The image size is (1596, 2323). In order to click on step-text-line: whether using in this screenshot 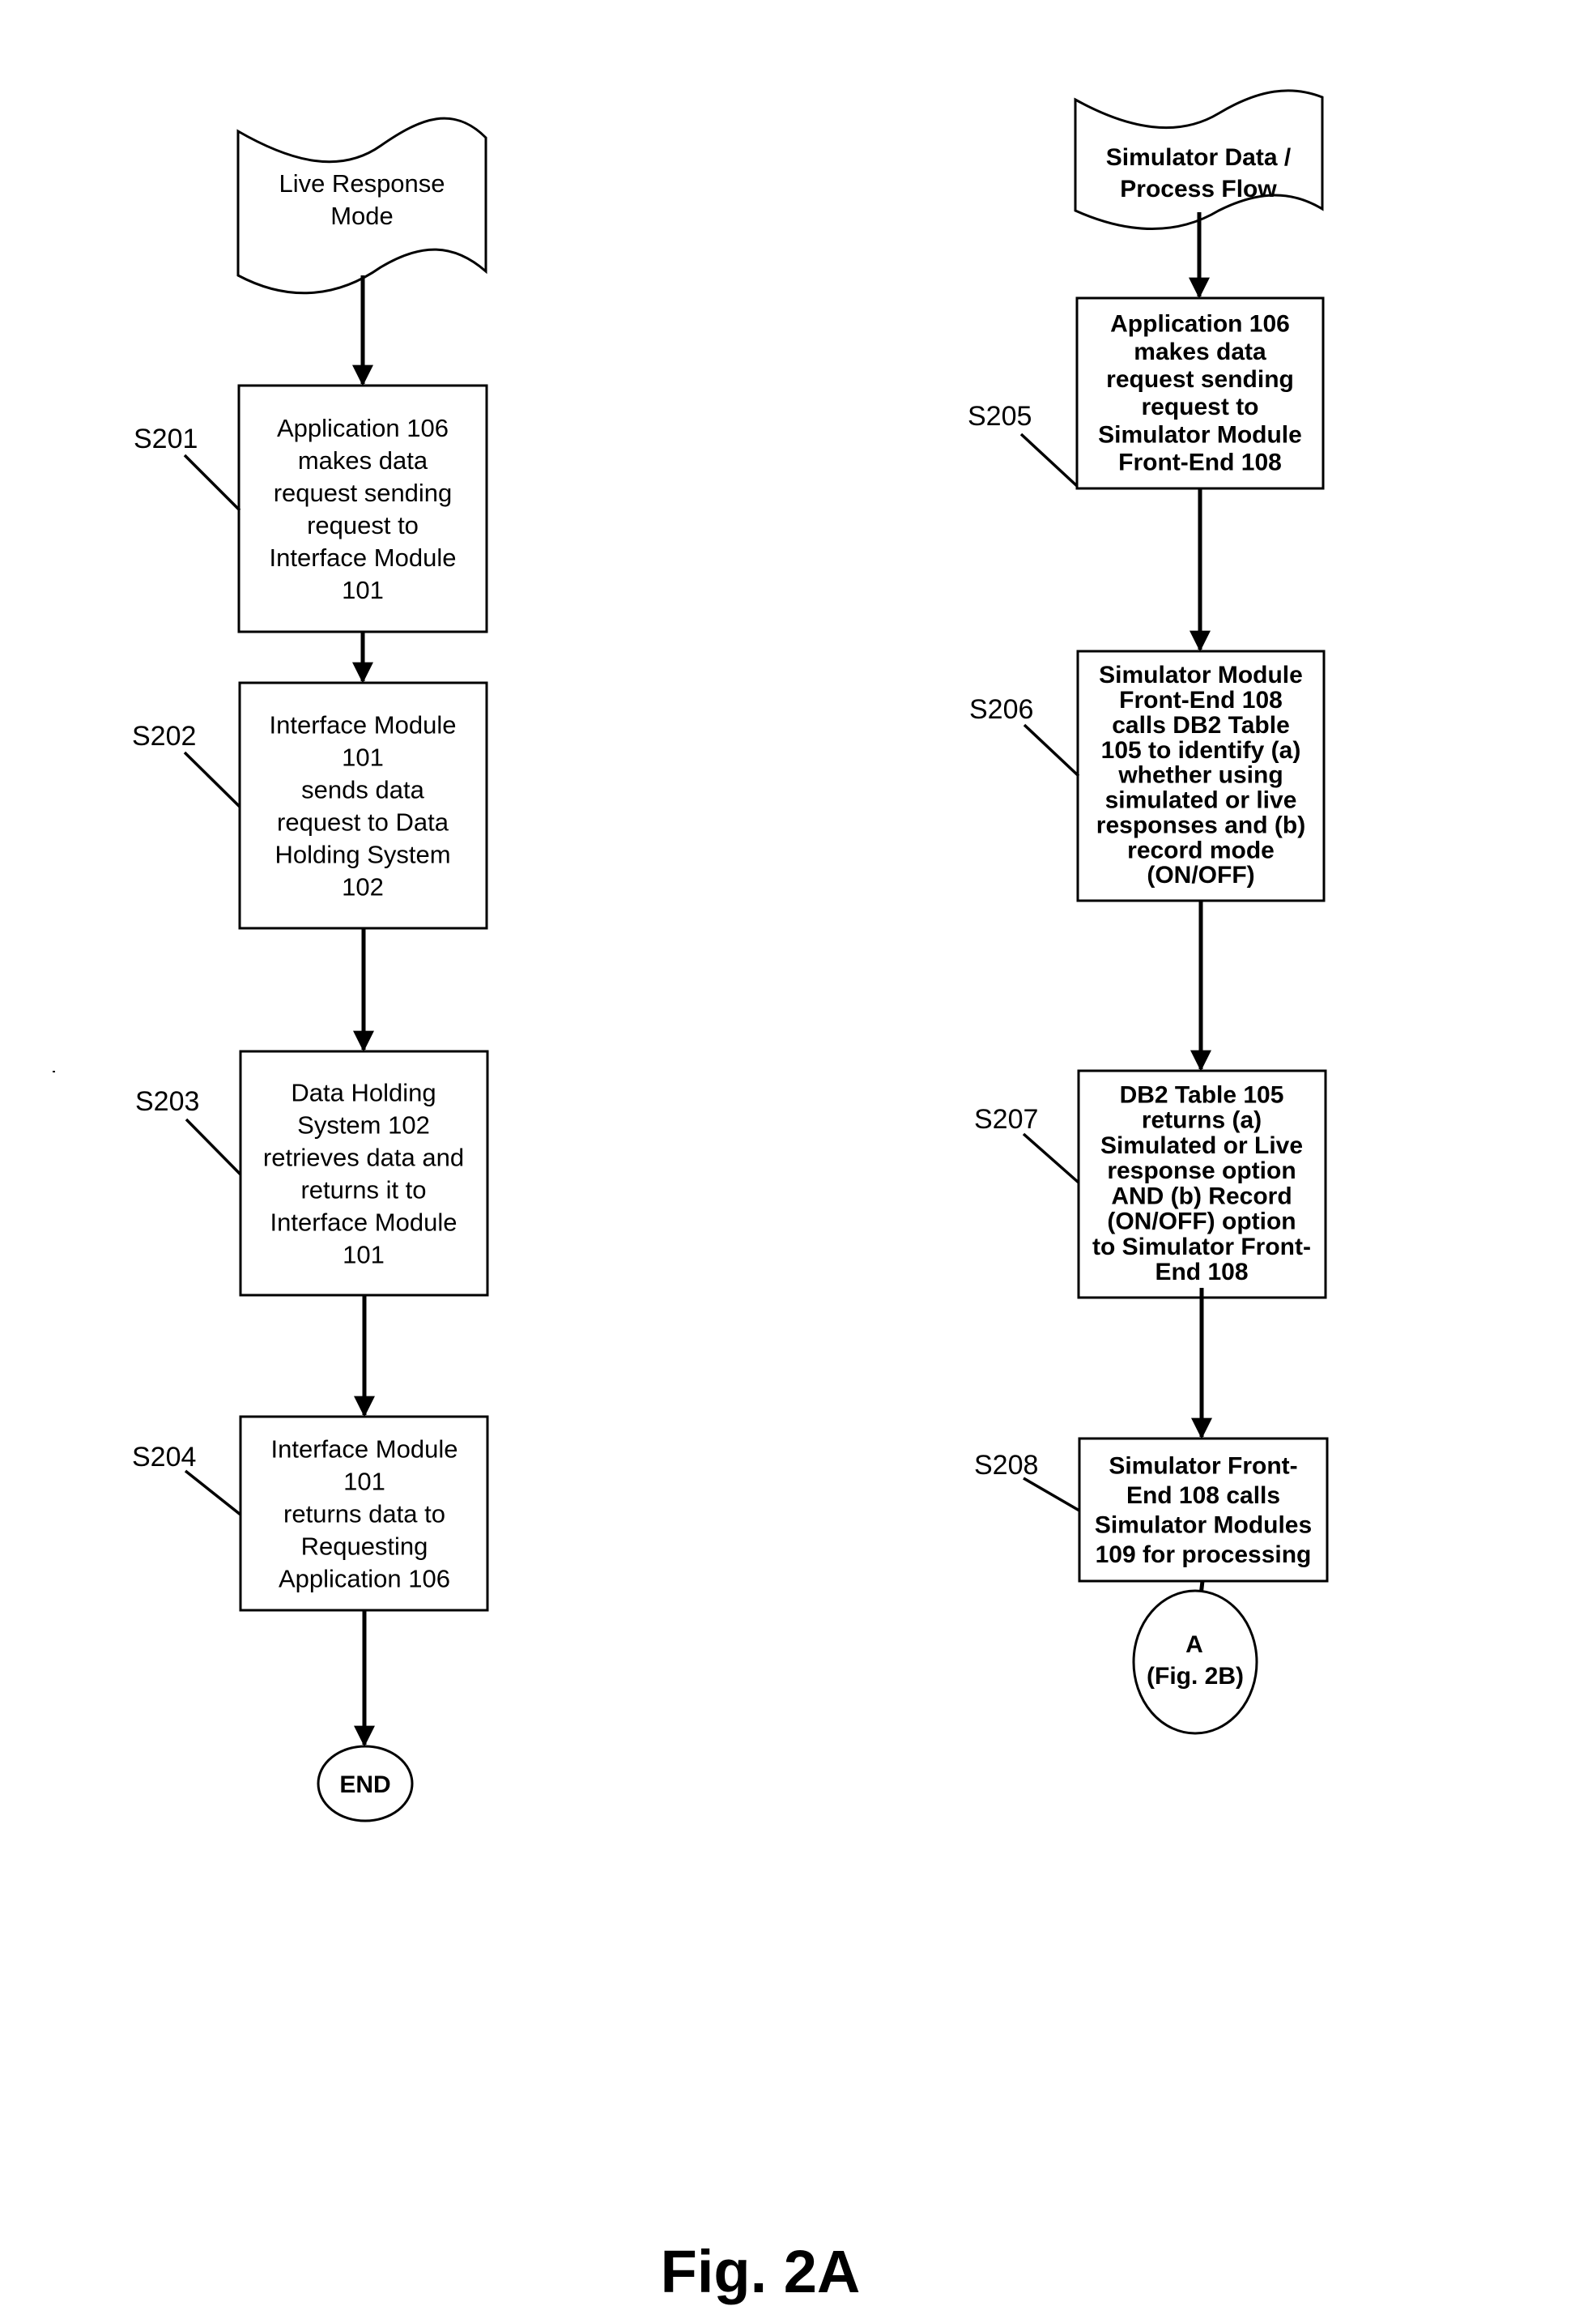, I will do `click(1200, 775)`.